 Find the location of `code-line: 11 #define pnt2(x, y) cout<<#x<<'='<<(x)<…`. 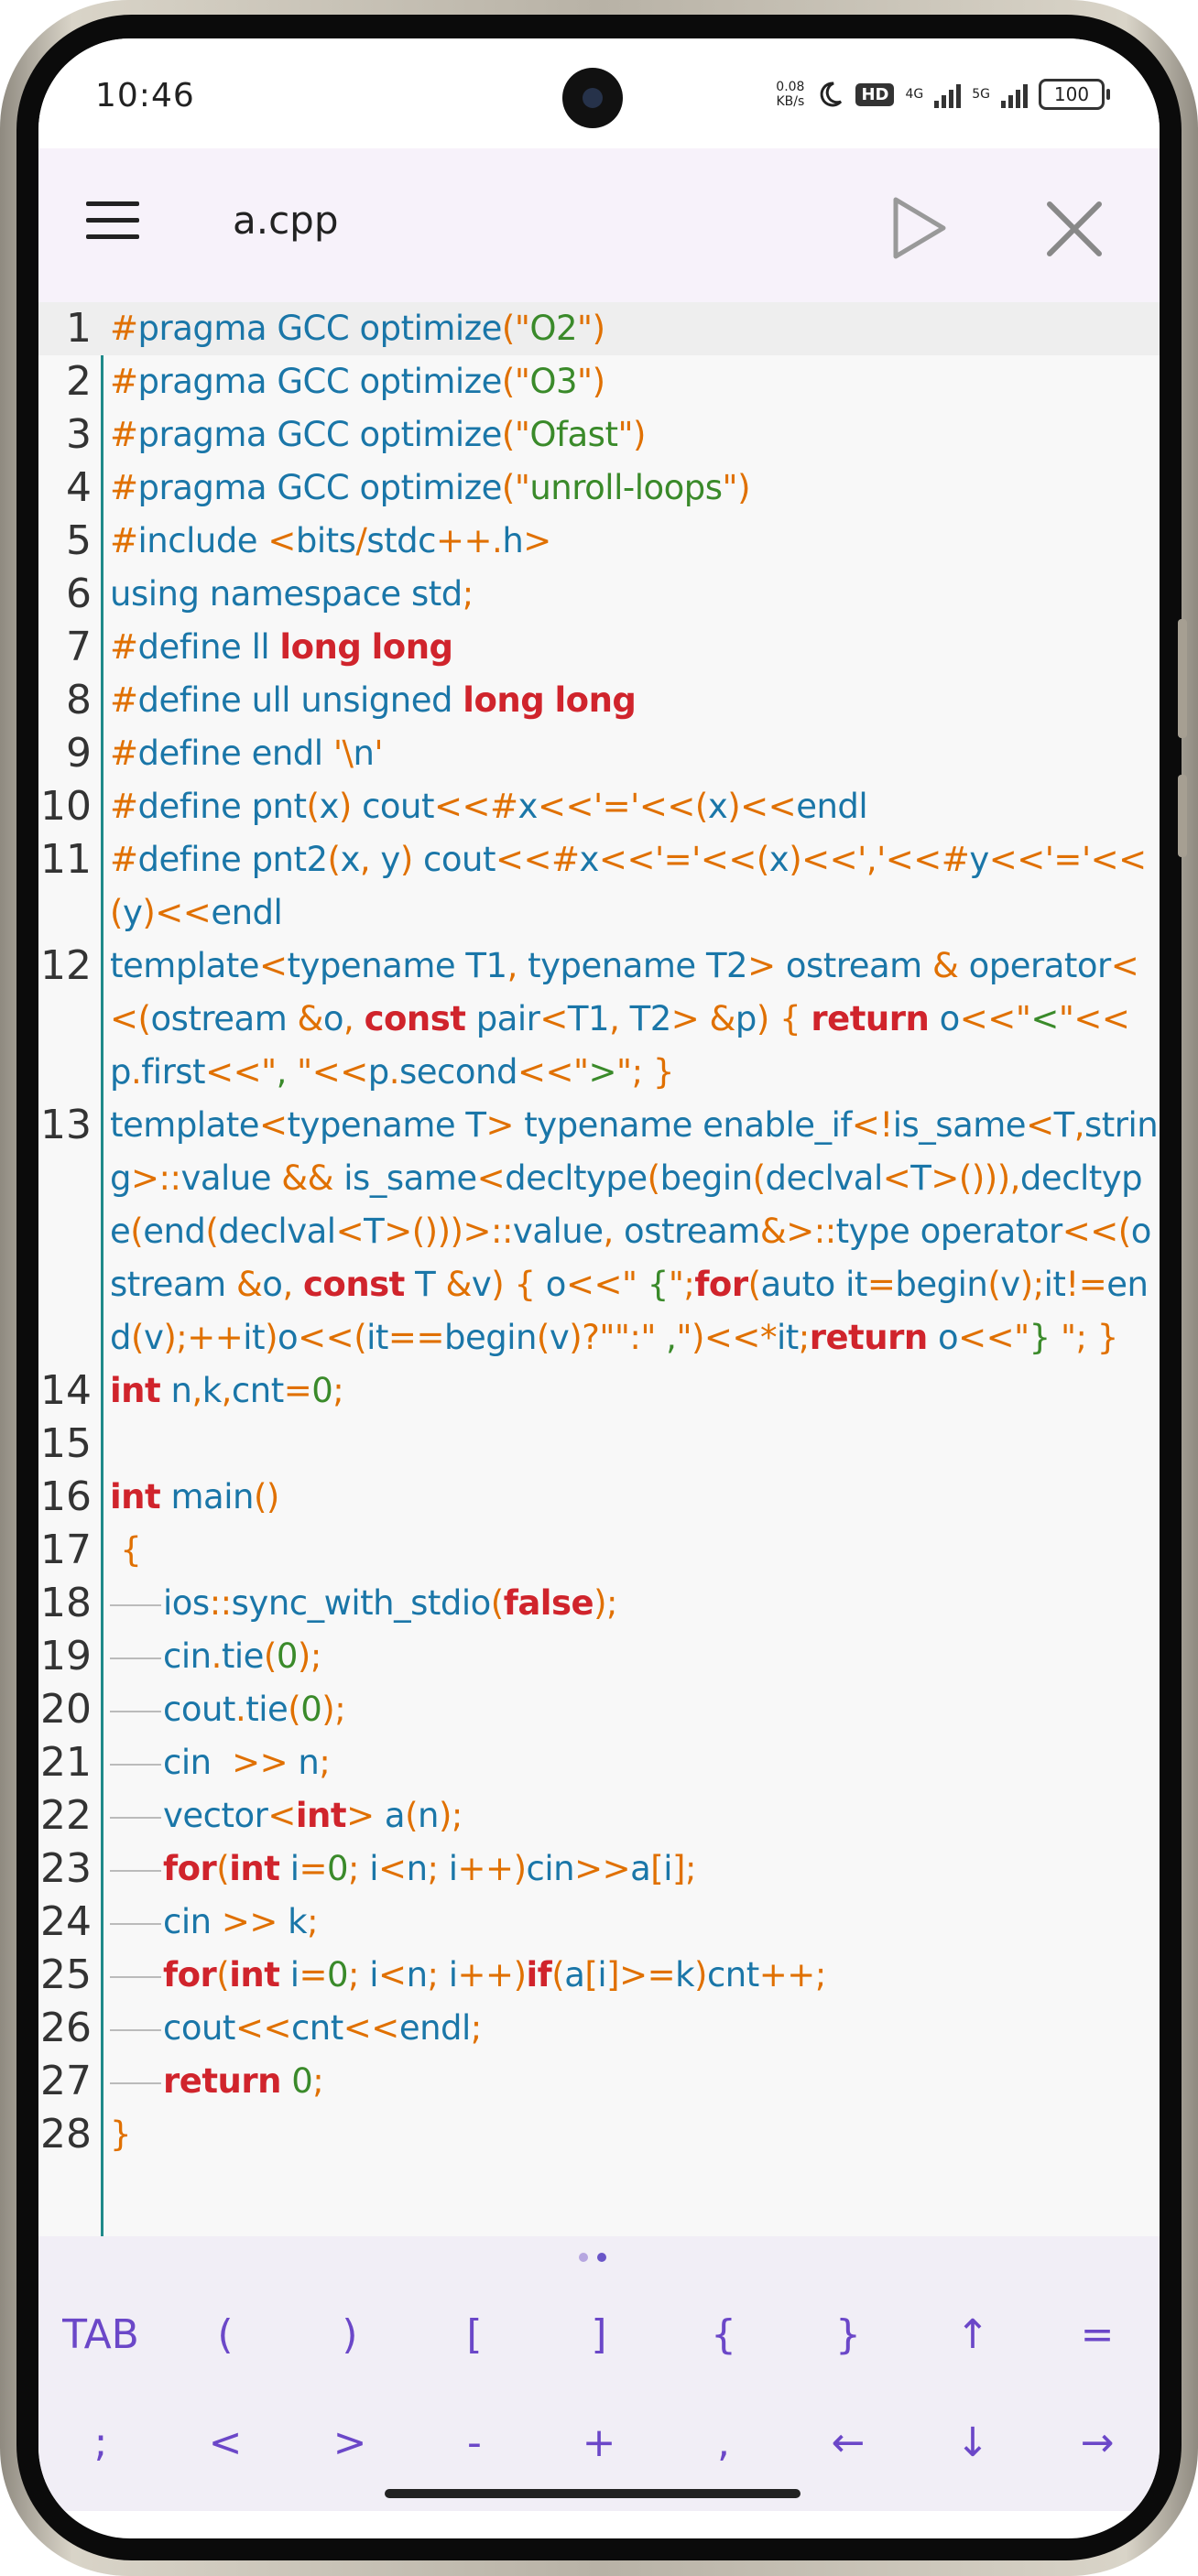

code-line: 11 #define pnt2(x, y) cout<<#x<<'='<<(x)<… is located at coordinates (599, 886).